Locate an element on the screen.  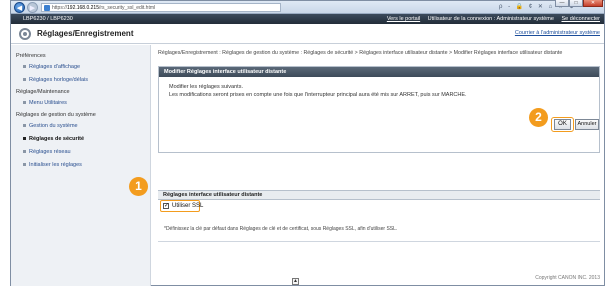
sidebar-section-system-management: Réglages de gestion du système is located at coordinates (56, 115).